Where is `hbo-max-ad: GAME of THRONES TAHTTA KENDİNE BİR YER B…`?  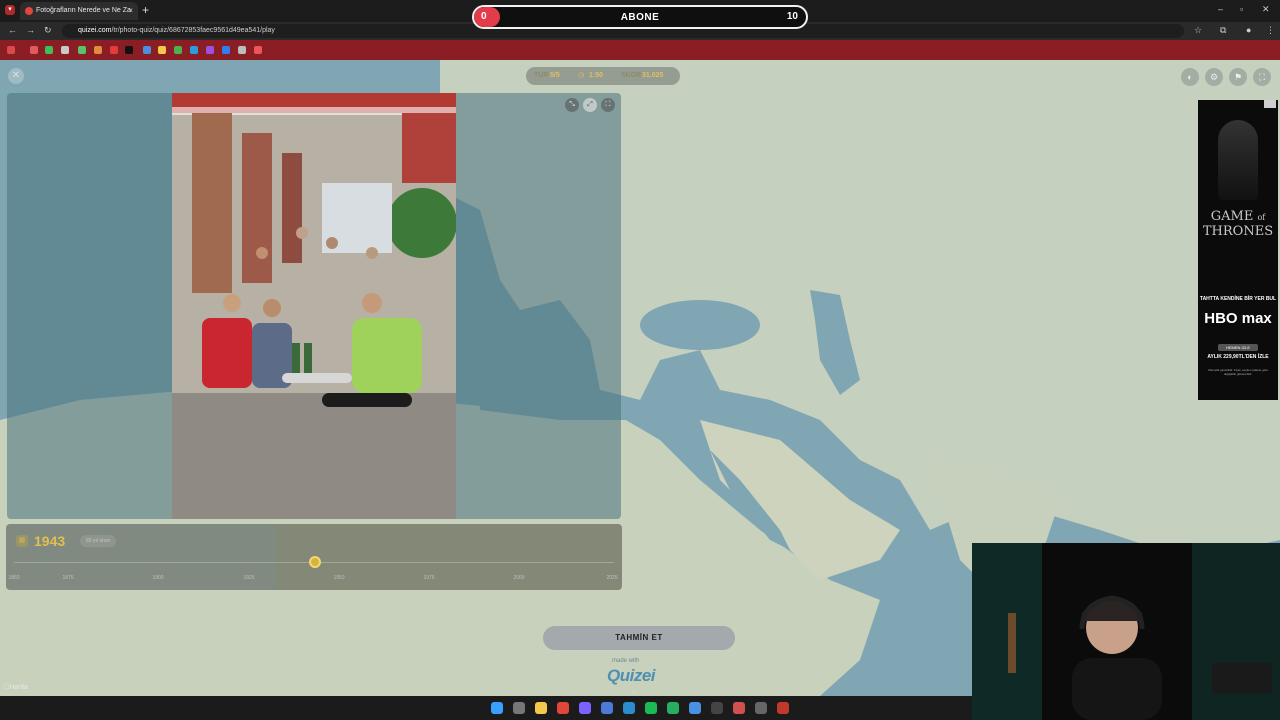 hbo-max-ad: GAME of THRONES TAHTTA KENDİNE BİR YER B… is located at coordinates (1238, 250).